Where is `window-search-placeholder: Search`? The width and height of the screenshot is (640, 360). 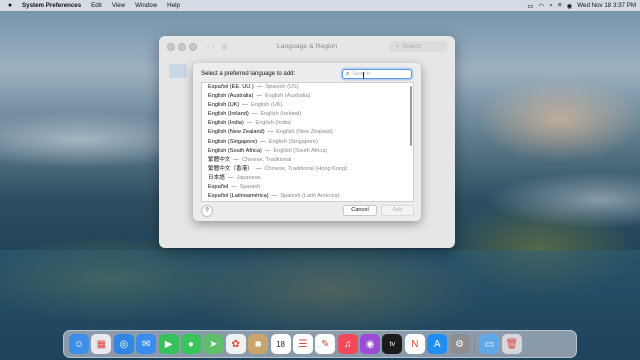
window-search-placeholder: Search is located at coordinates (412, 46).